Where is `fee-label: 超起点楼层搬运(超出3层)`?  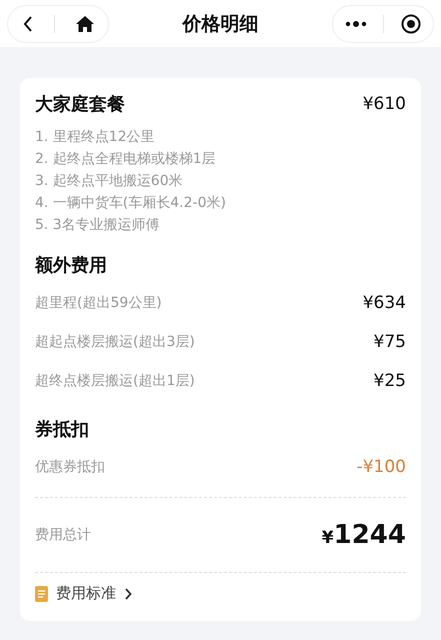
fee-label: 超起点楼层搬运(超出3层) is located at coordinates (115, 341).